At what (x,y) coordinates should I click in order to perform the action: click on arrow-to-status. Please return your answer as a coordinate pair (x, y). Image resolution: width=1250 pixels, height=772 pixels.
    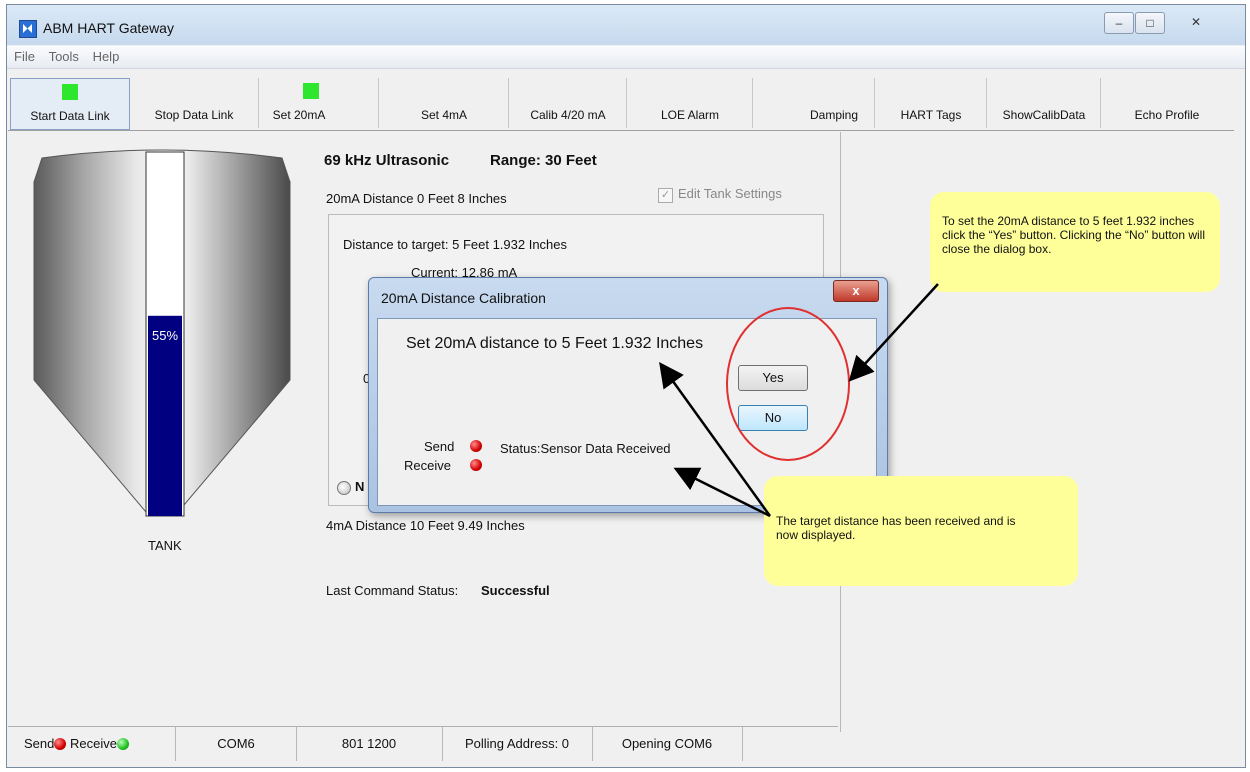
    Looking at the image, I should click on (722, 492).